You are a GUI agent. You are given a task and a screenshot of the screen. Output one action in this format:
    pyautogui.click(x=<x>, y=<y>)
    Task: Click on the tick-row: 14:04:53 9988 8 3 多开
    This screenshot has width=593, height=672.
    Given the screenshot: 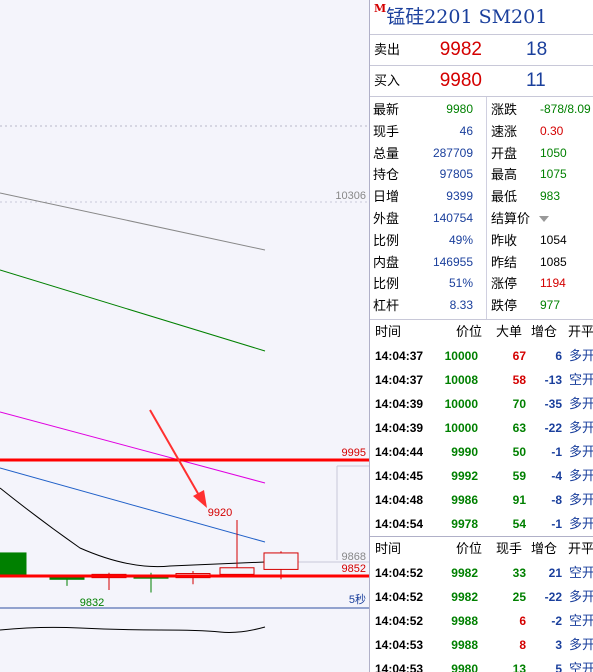 What is the action you would take?
    pyautogui.click(x=481, y=645)
    